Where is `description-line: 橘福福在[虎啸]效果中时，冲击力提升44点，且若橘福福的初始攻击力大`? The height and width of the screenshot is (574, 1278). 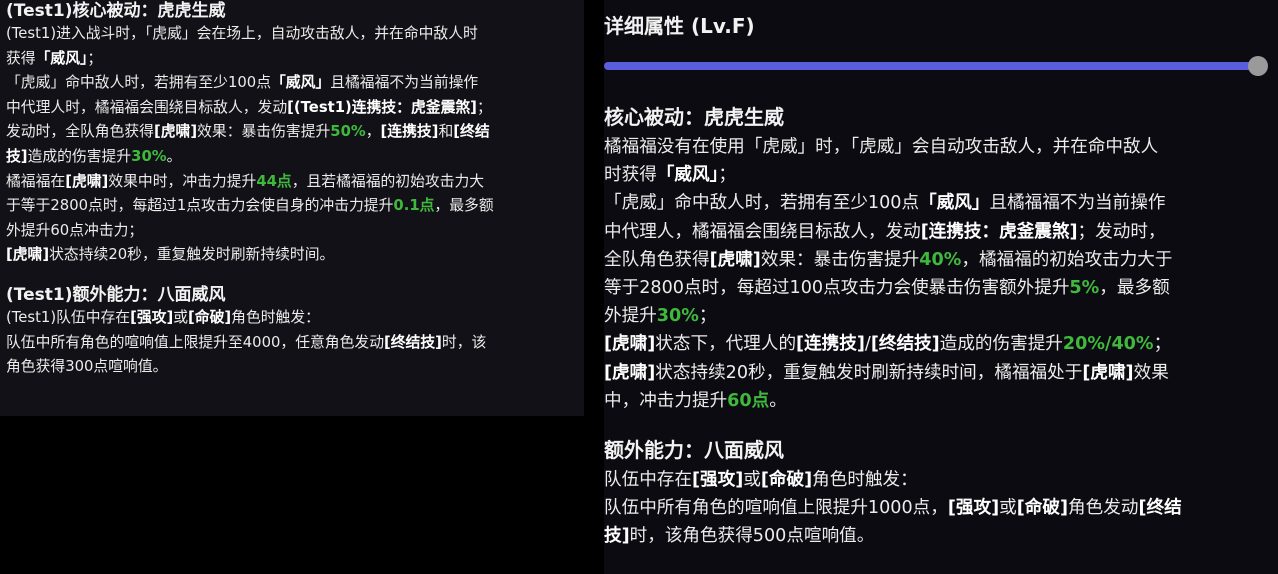 description-line: 橘福福在[虎啸]效果中时，冲击力提升44点，且若橘福福的初始攻击力大 is located at coordinates (291, 182).